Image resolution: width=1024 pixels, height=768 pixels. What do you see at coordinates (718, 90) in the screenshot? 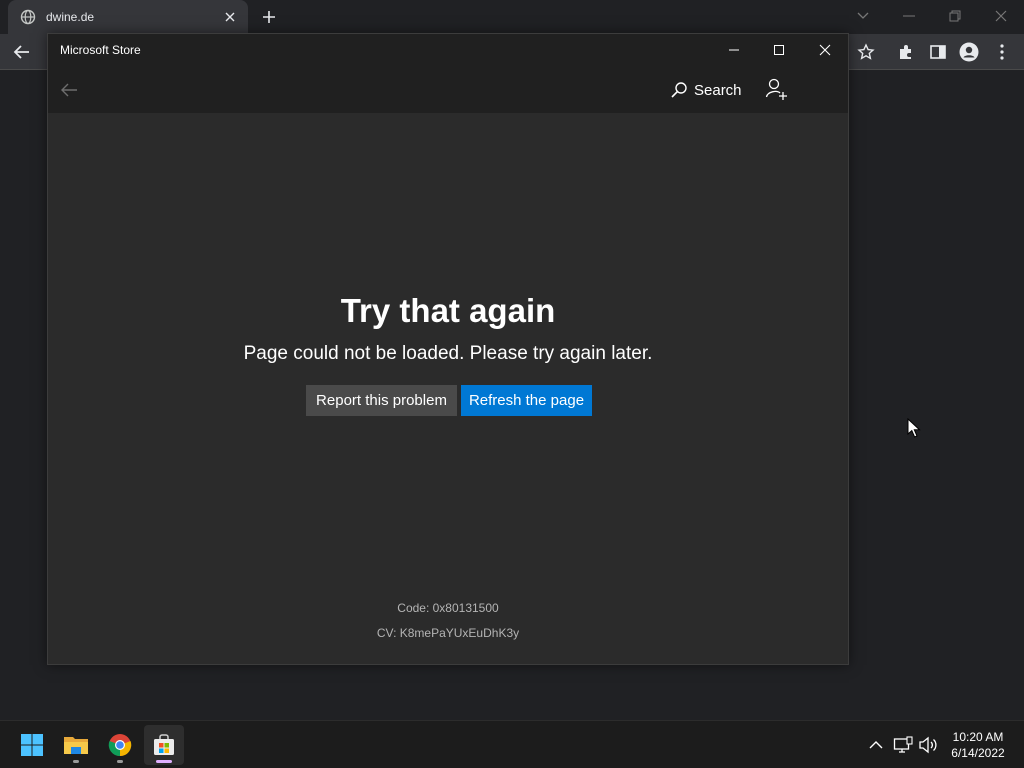
I see `search-label: Search` at bounding box center [718, 90].